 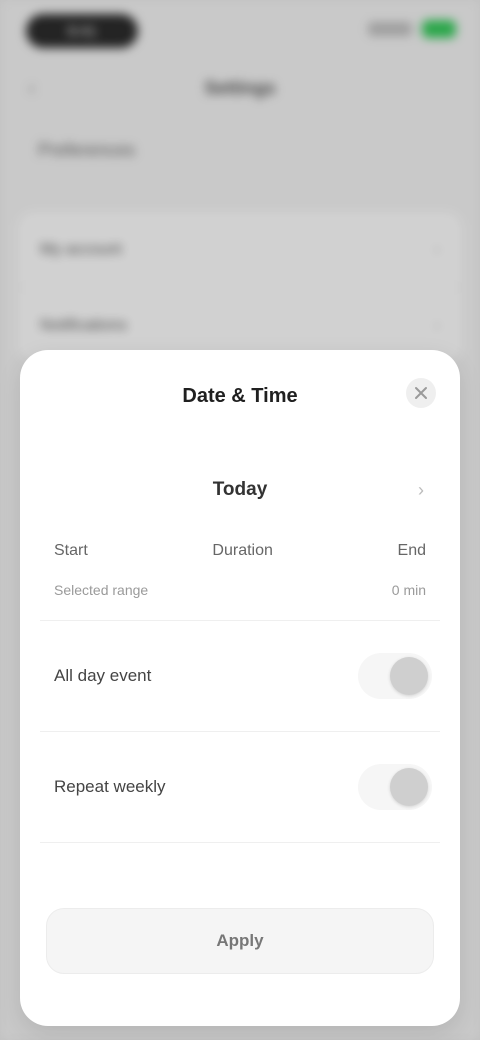 What do you see at coordinates (421, 489) in the screenshot?
I see `chevron-right-icon: ›` at bounding box center [421, 489].